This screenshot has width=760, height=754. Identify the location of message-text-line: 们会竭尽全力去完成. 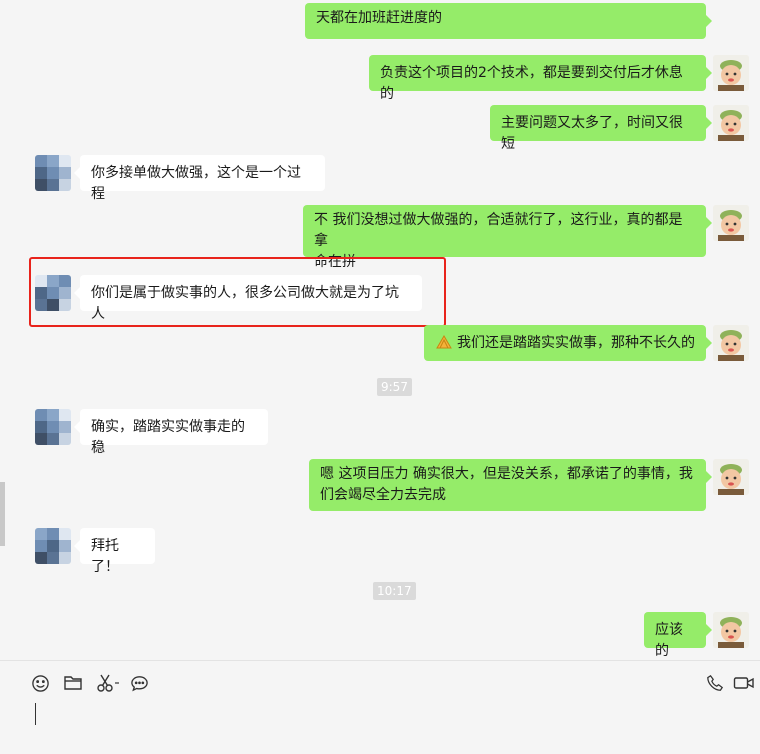
(383, 495).